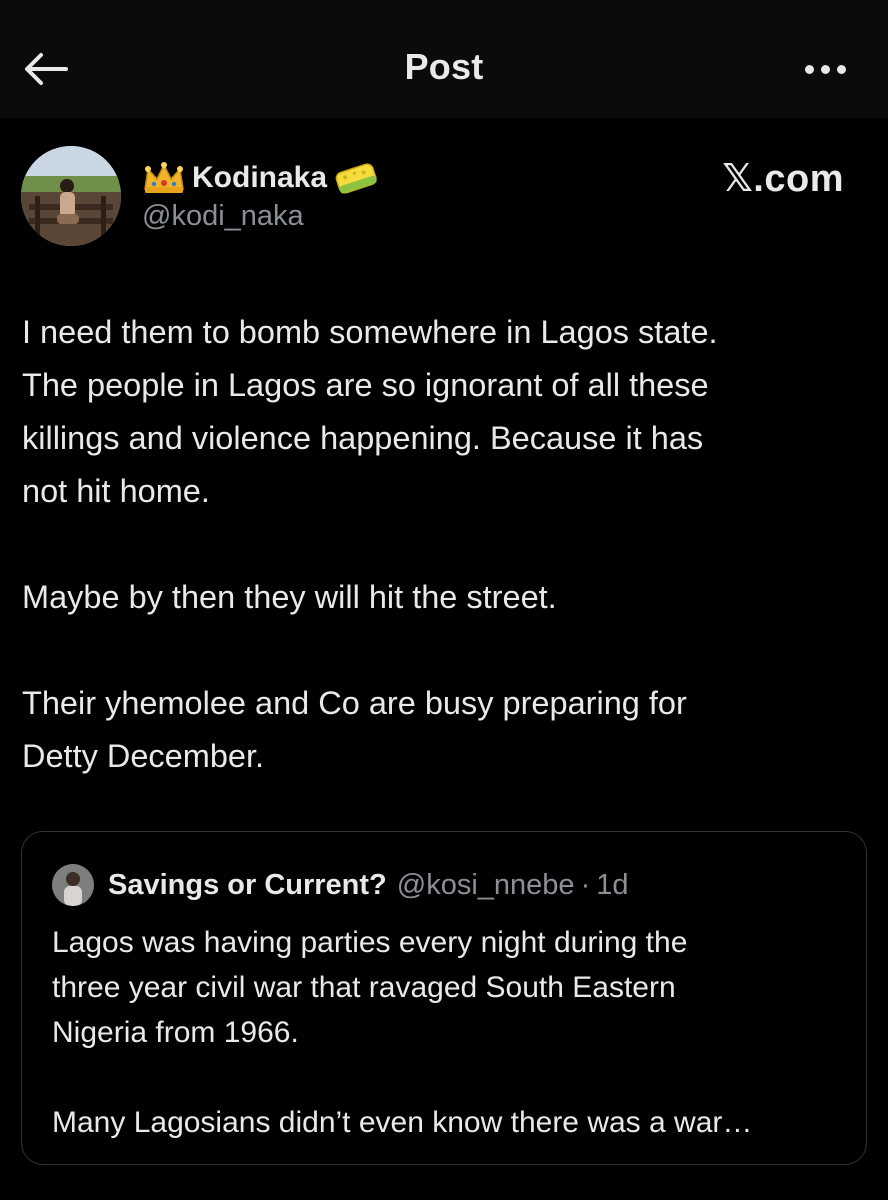  Describe the element at coordinates (809, 69) in the screenshot. I see `more-horizontal-icon` at that location.